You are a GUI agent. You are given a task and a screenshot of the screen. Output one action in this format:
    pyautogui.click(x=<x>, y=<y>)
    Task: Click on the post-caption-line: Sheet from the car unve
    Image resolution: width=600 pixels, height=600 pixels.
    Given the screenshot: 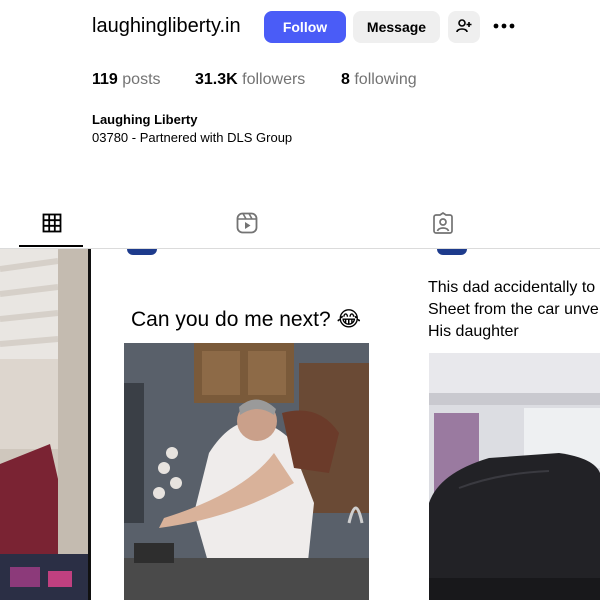 What is the action you would take?
    pyautogui.click(x=513, y=309)
    